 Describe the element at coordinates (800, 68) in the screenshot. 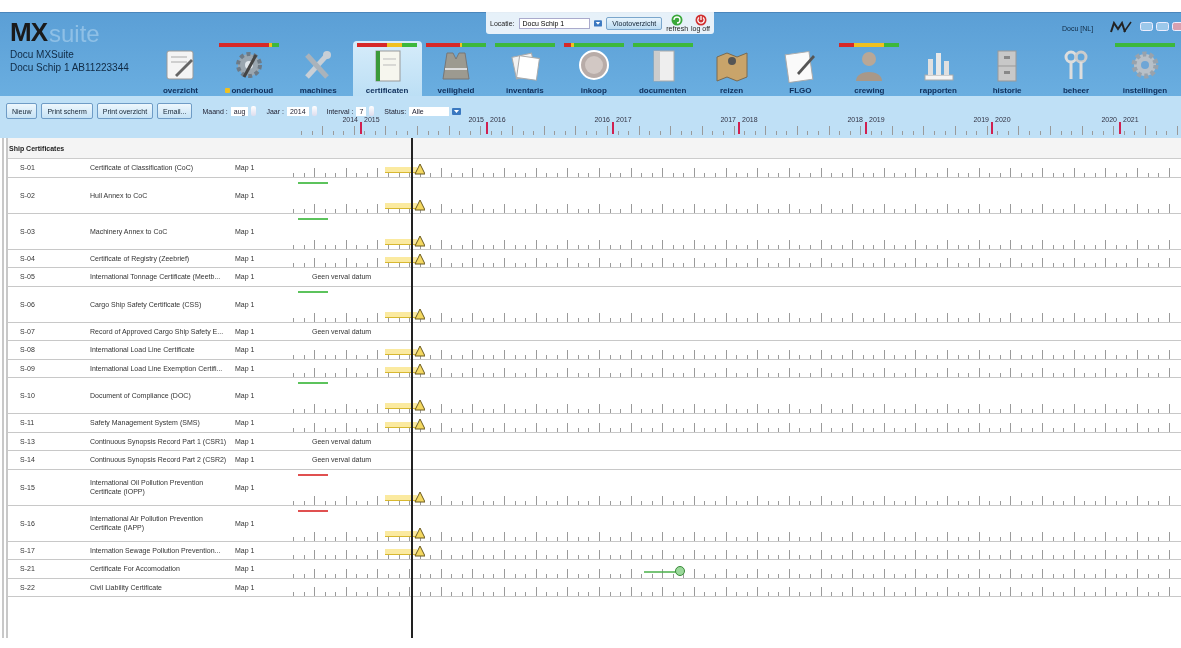

I see `nav-tab: FLGO` at that location.